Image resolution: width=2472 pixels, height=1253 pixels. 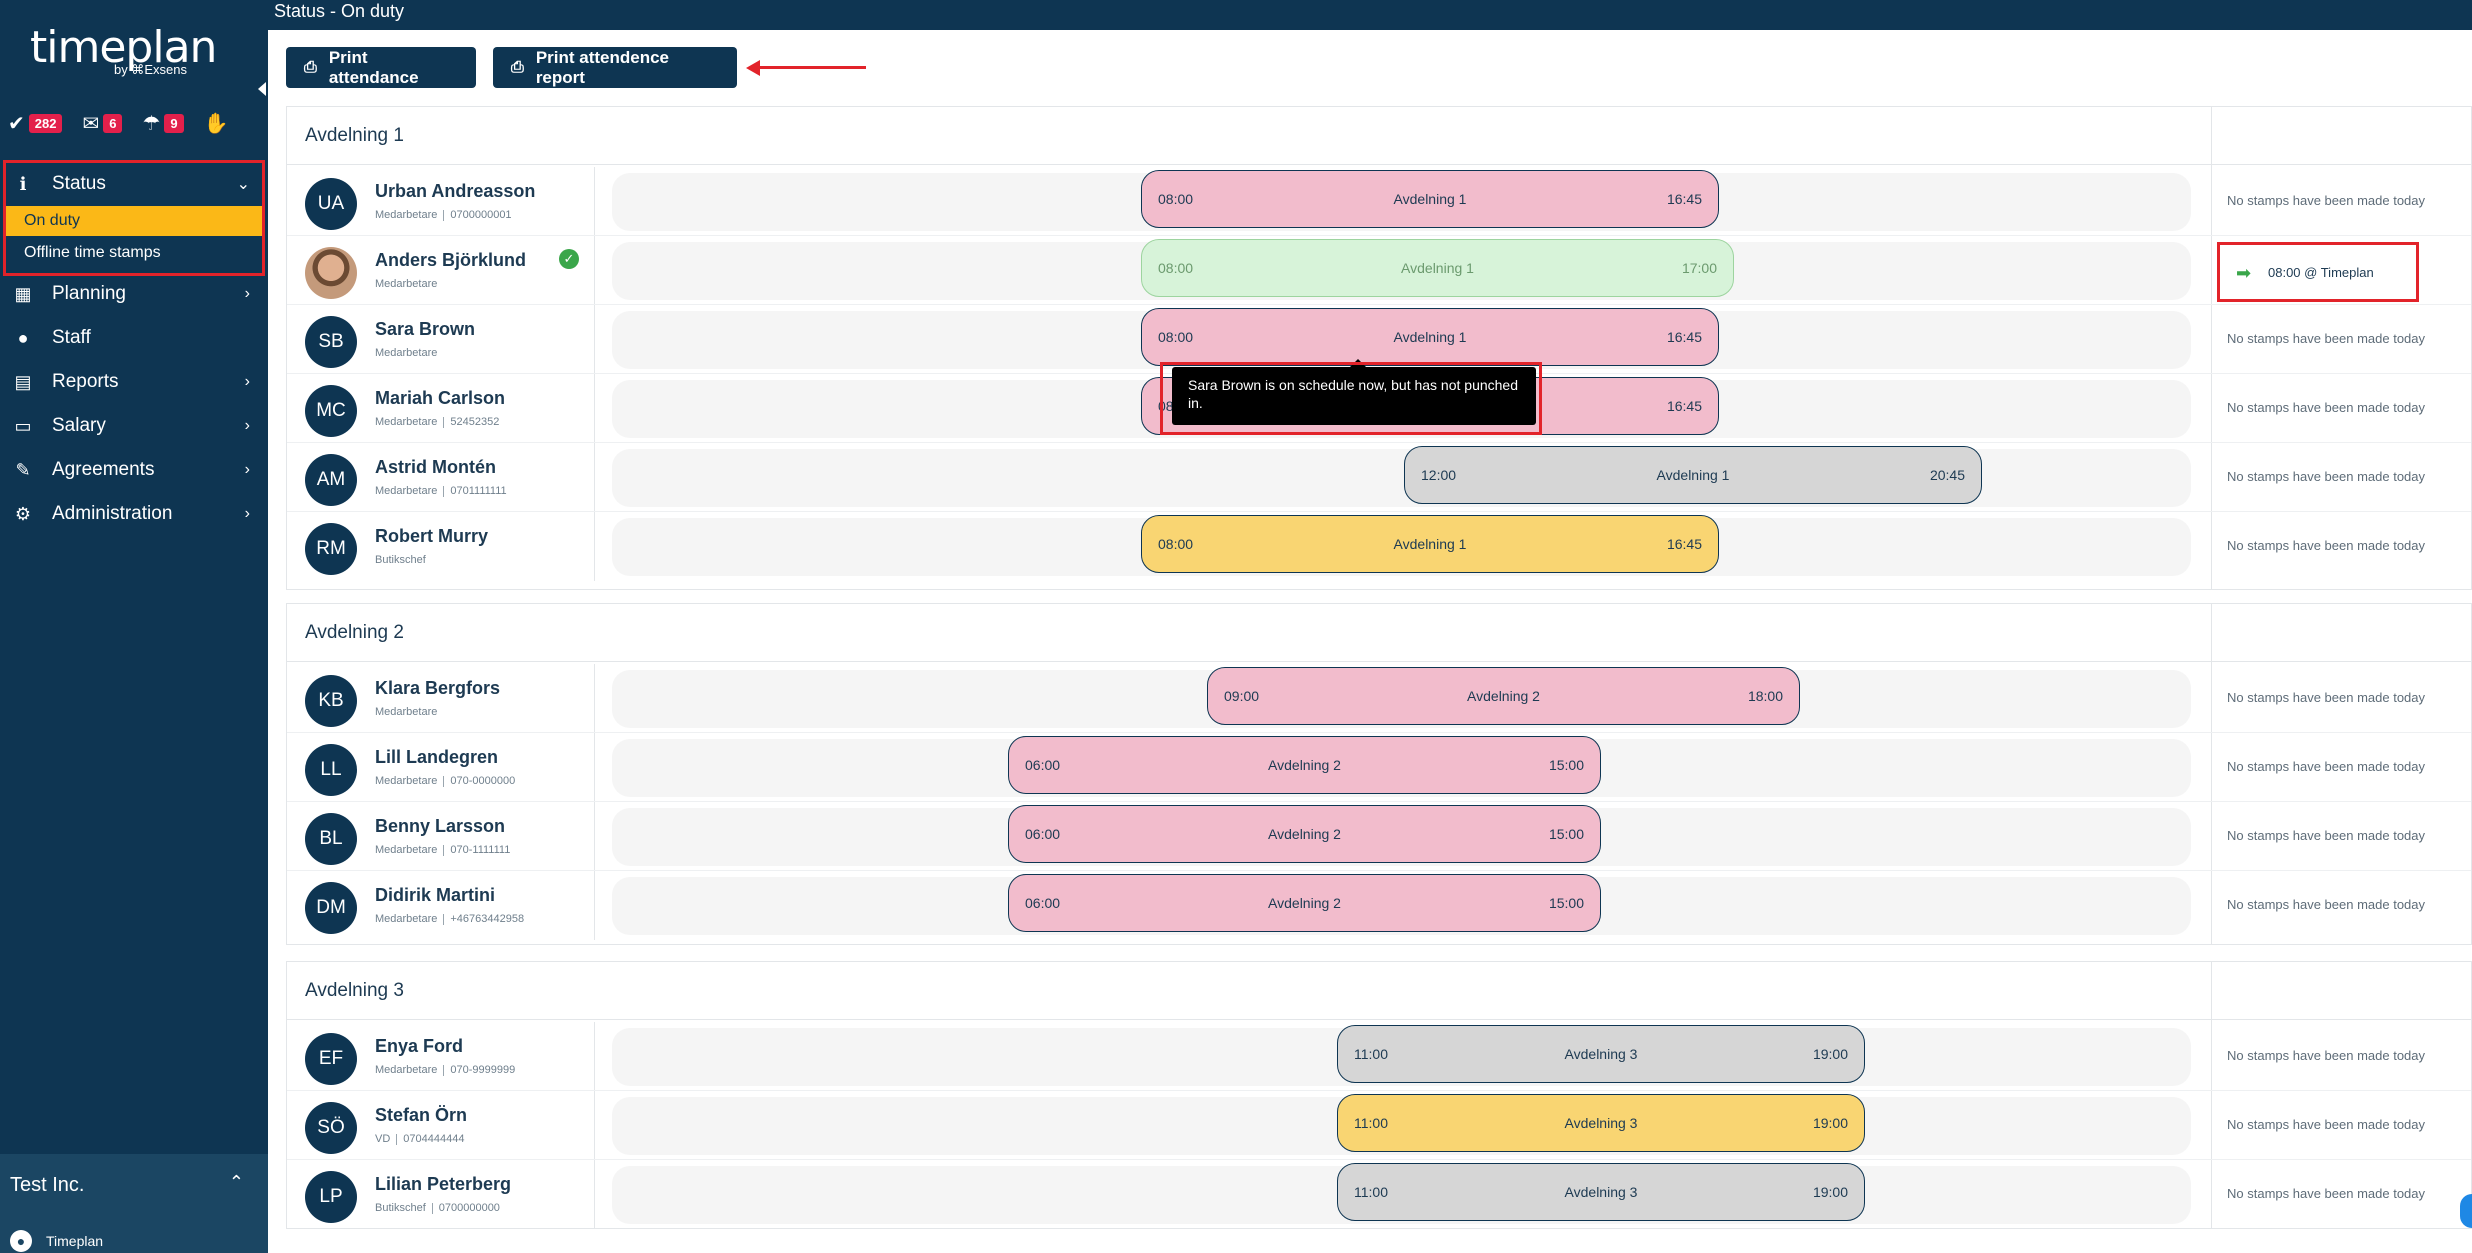 I want to click on shift-end: 16:45, so click(x=1684, y=199).